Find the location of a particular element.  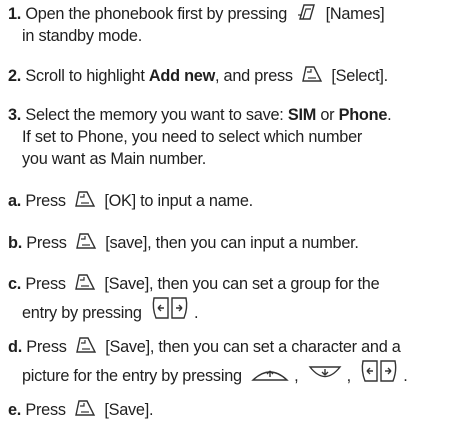

step-text: , and press is located at coordinates (254, 76).